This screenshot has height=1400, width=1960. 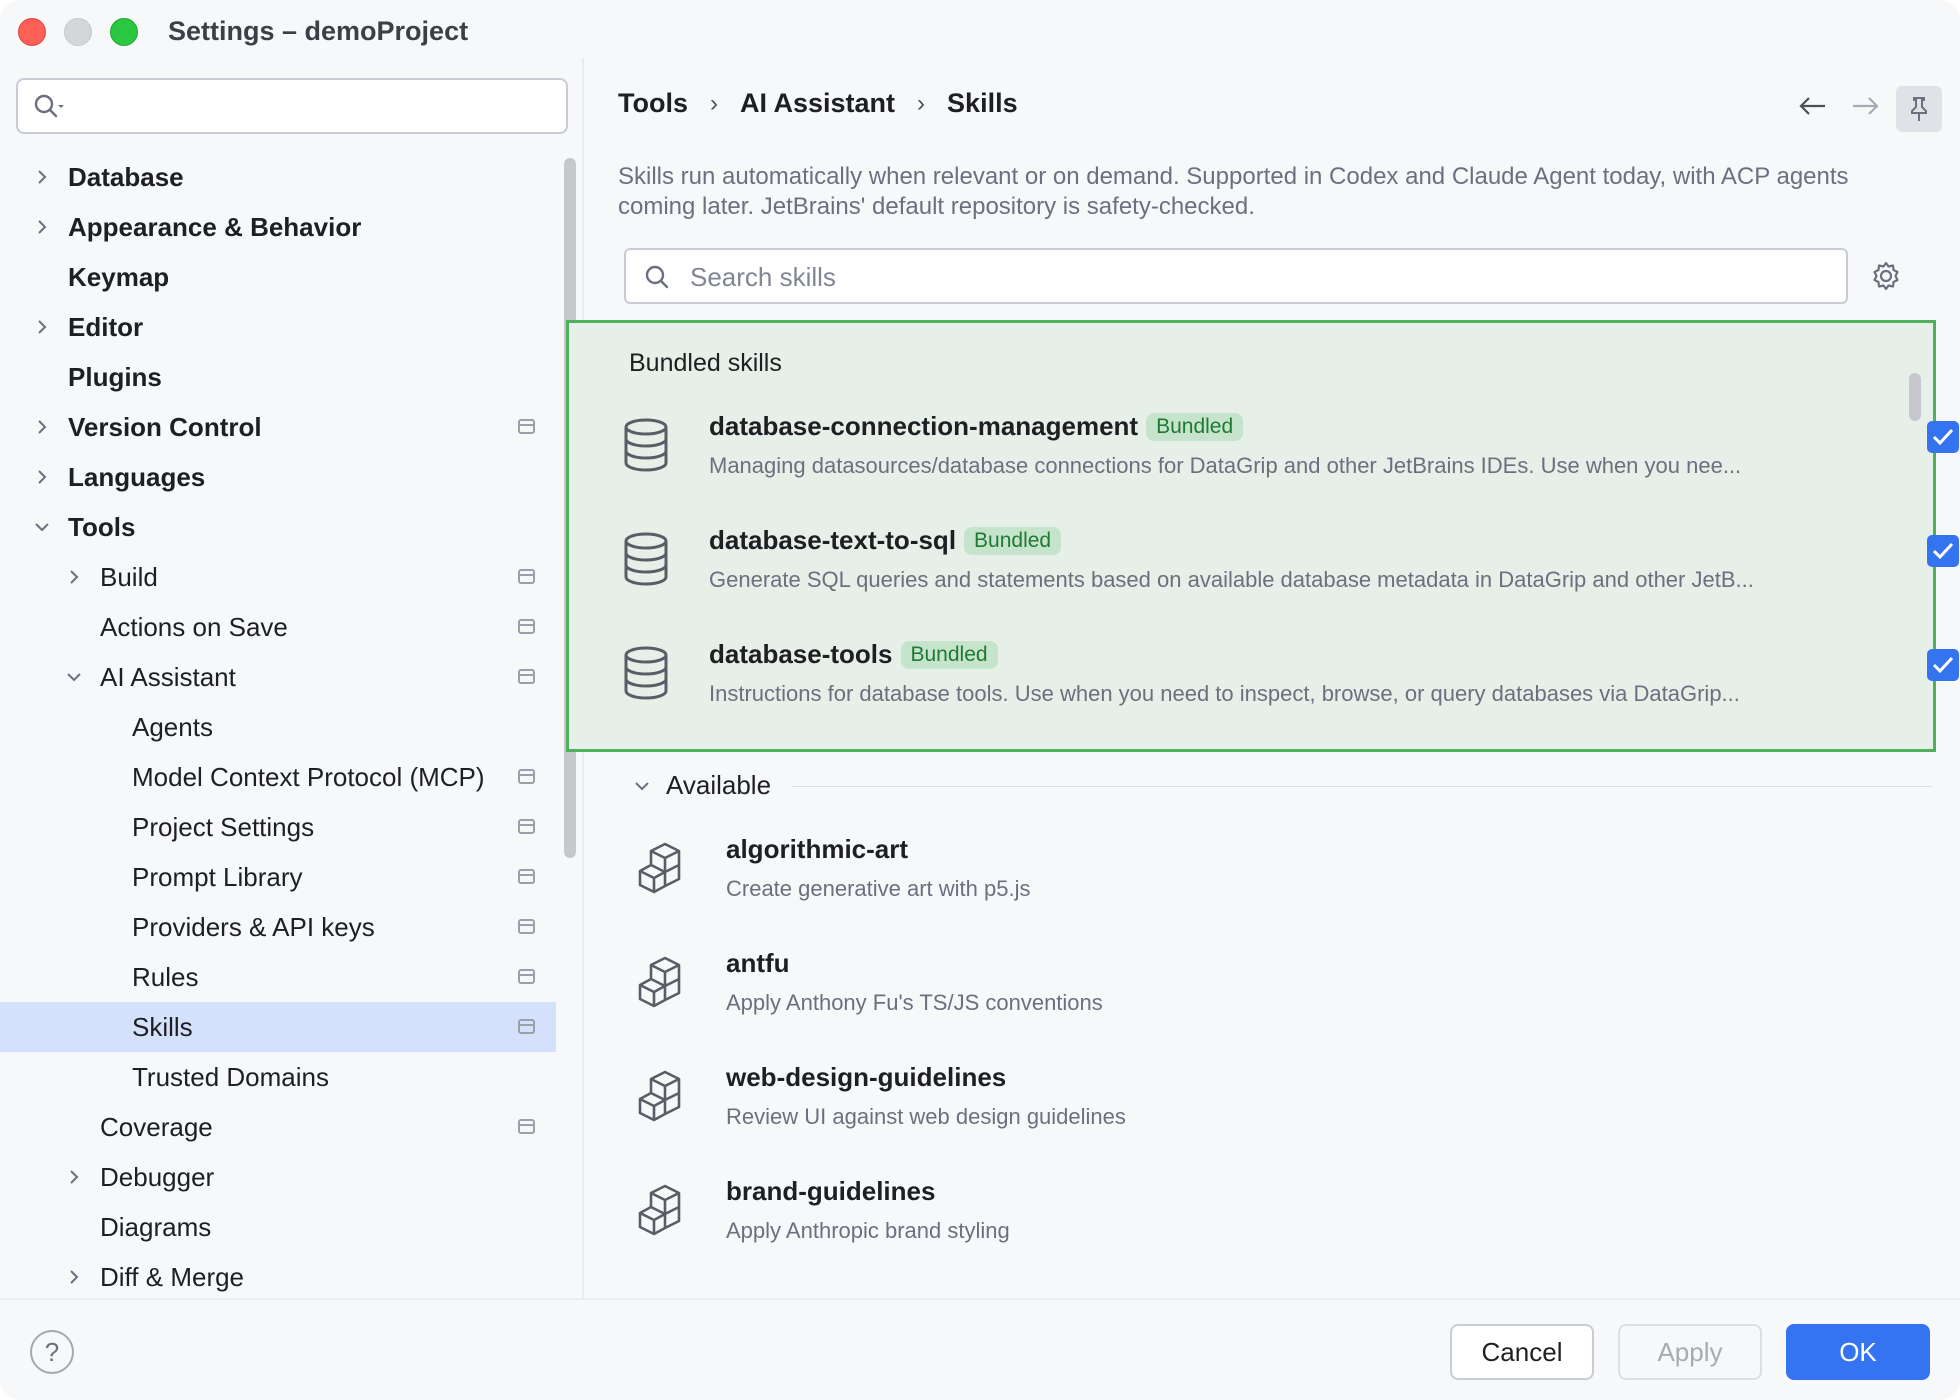 I want to click on back-arrow-icon, so click(x=1813, y=106).